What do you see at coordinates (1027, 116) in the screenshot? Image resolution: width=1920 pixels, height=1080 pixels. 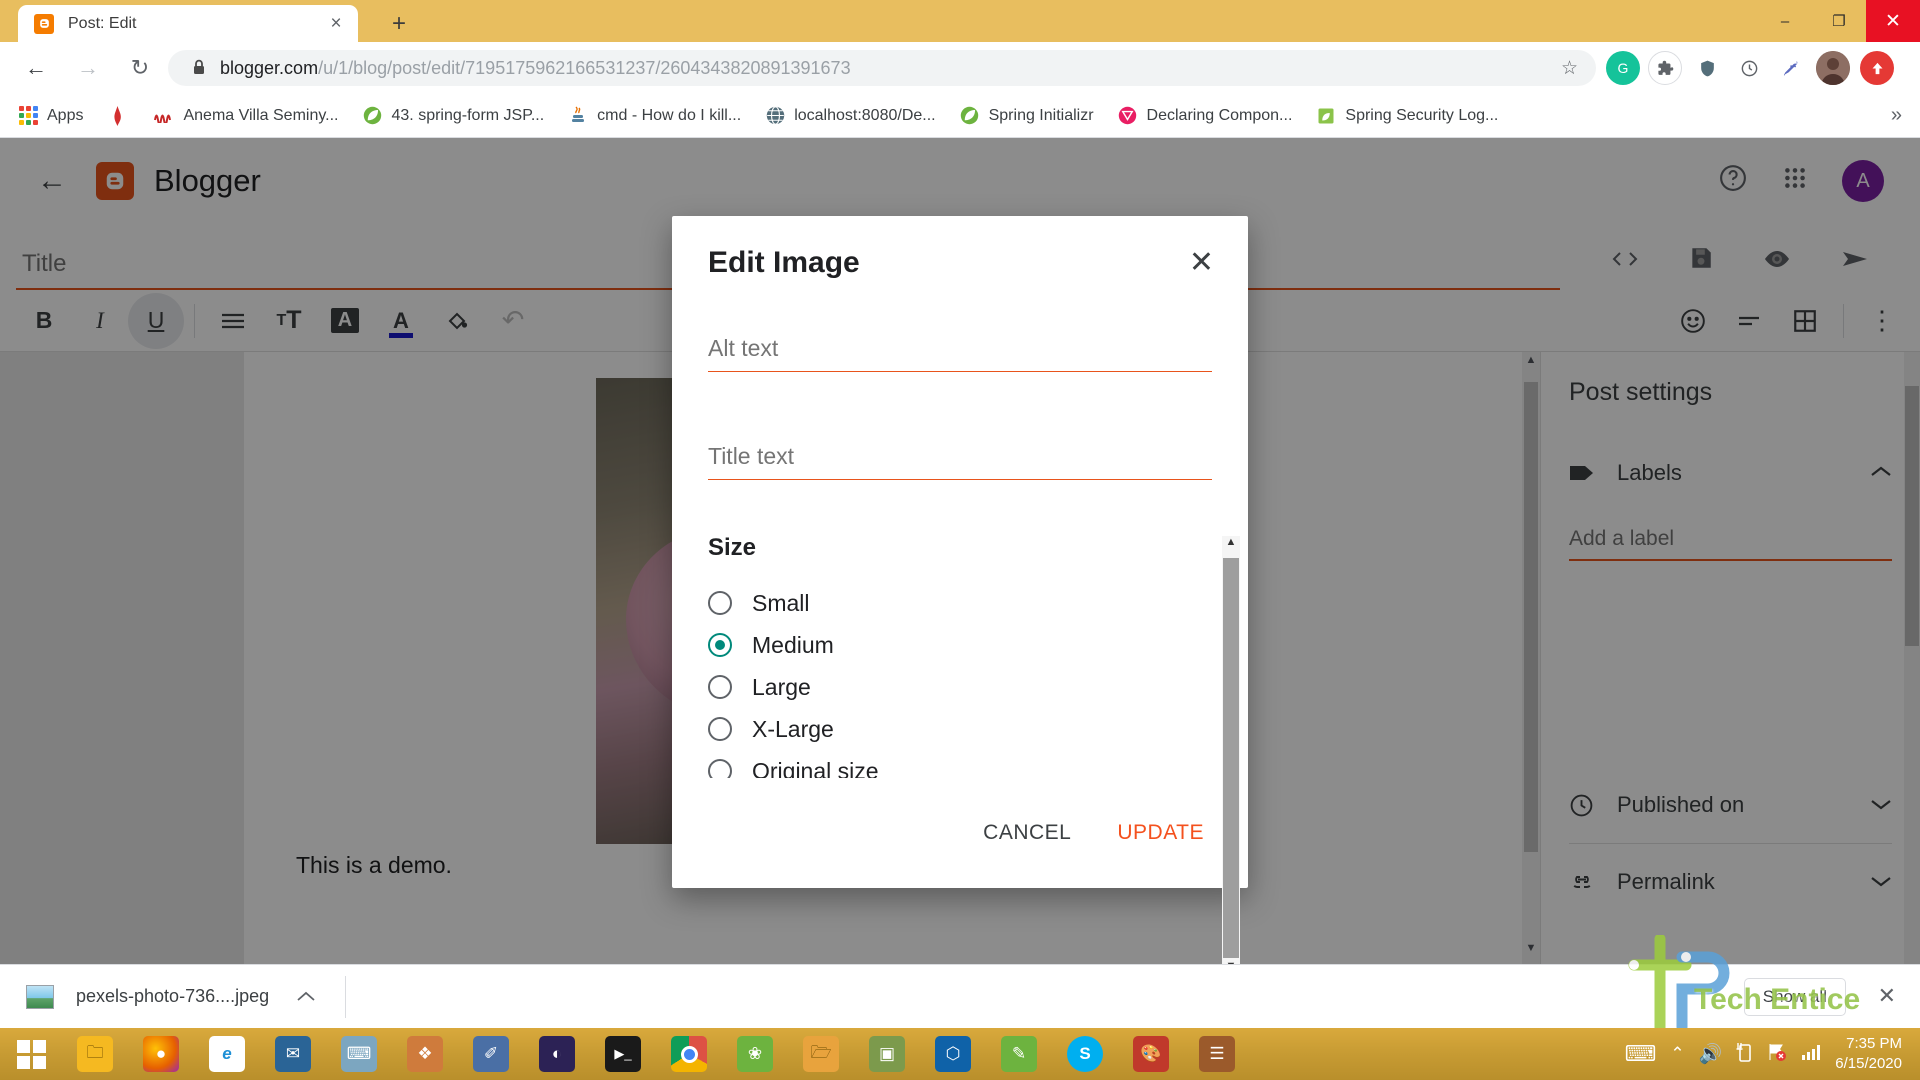 I see `bookmark-spring-initializr: Spring Initializr` at bounding box center [1027, 116].